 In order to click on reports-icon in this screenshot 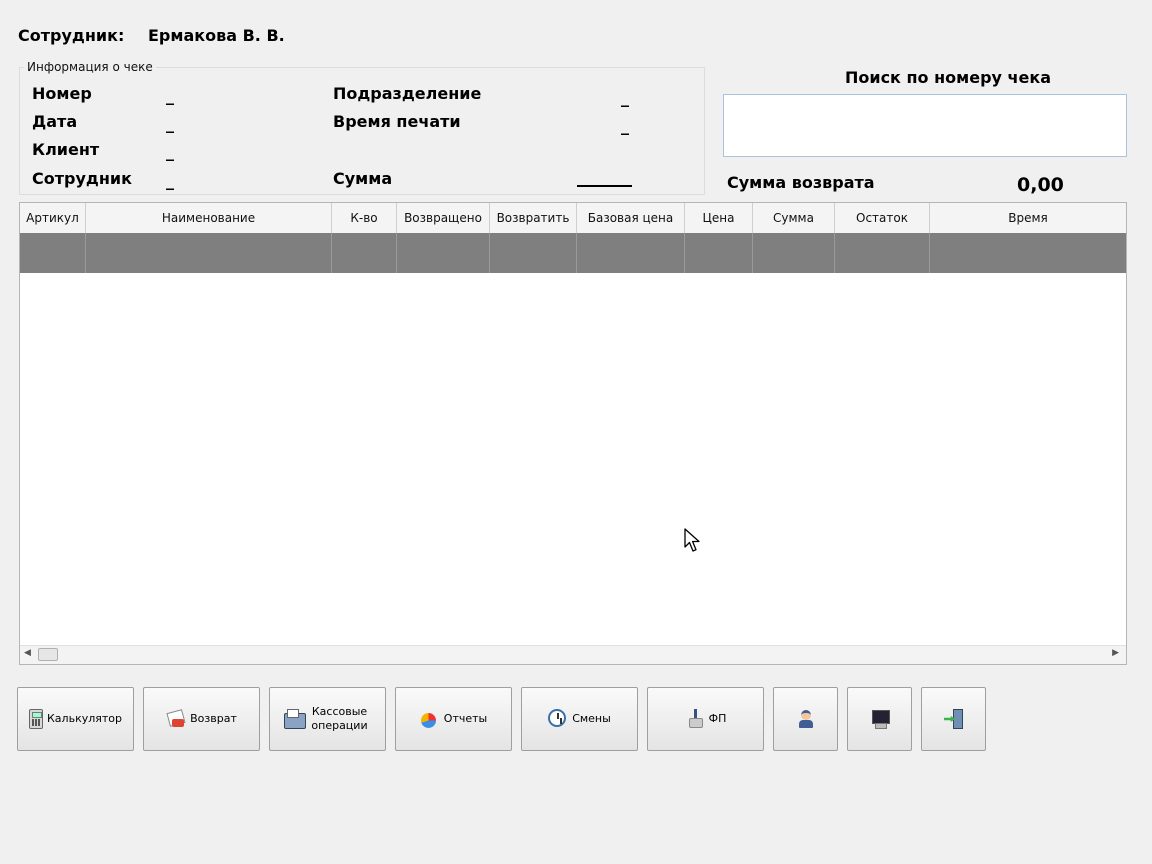, I will do `click(430, 719)`.